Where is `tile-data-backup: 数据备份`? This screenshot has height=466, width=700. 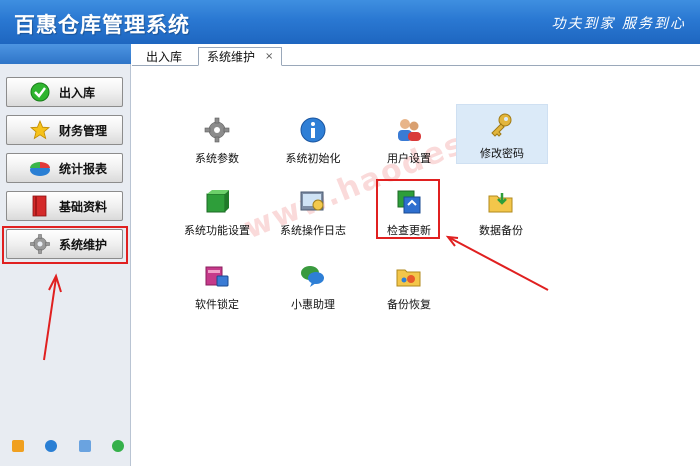
tile-data-backup: 数据备份 is located at coordinates (501, 212).